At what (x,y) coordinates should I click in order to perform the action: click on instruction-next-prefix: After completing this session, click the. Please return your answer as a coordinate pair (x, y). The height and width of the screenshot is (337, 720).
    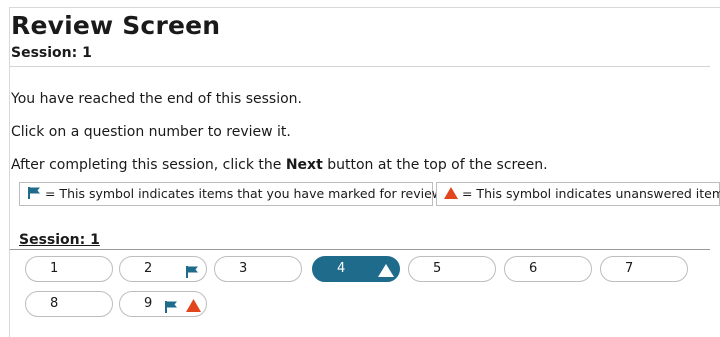
    Looking at the image, I should click on (148, 165).